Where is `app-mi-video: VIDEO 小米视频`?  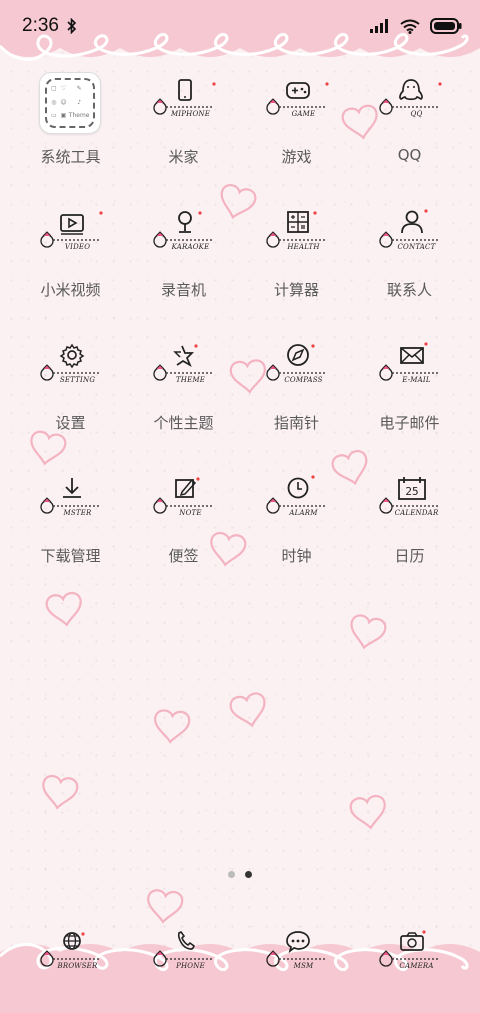
app-mi-video: VIDEO 小米视频 is located at coordinates (70, 271).